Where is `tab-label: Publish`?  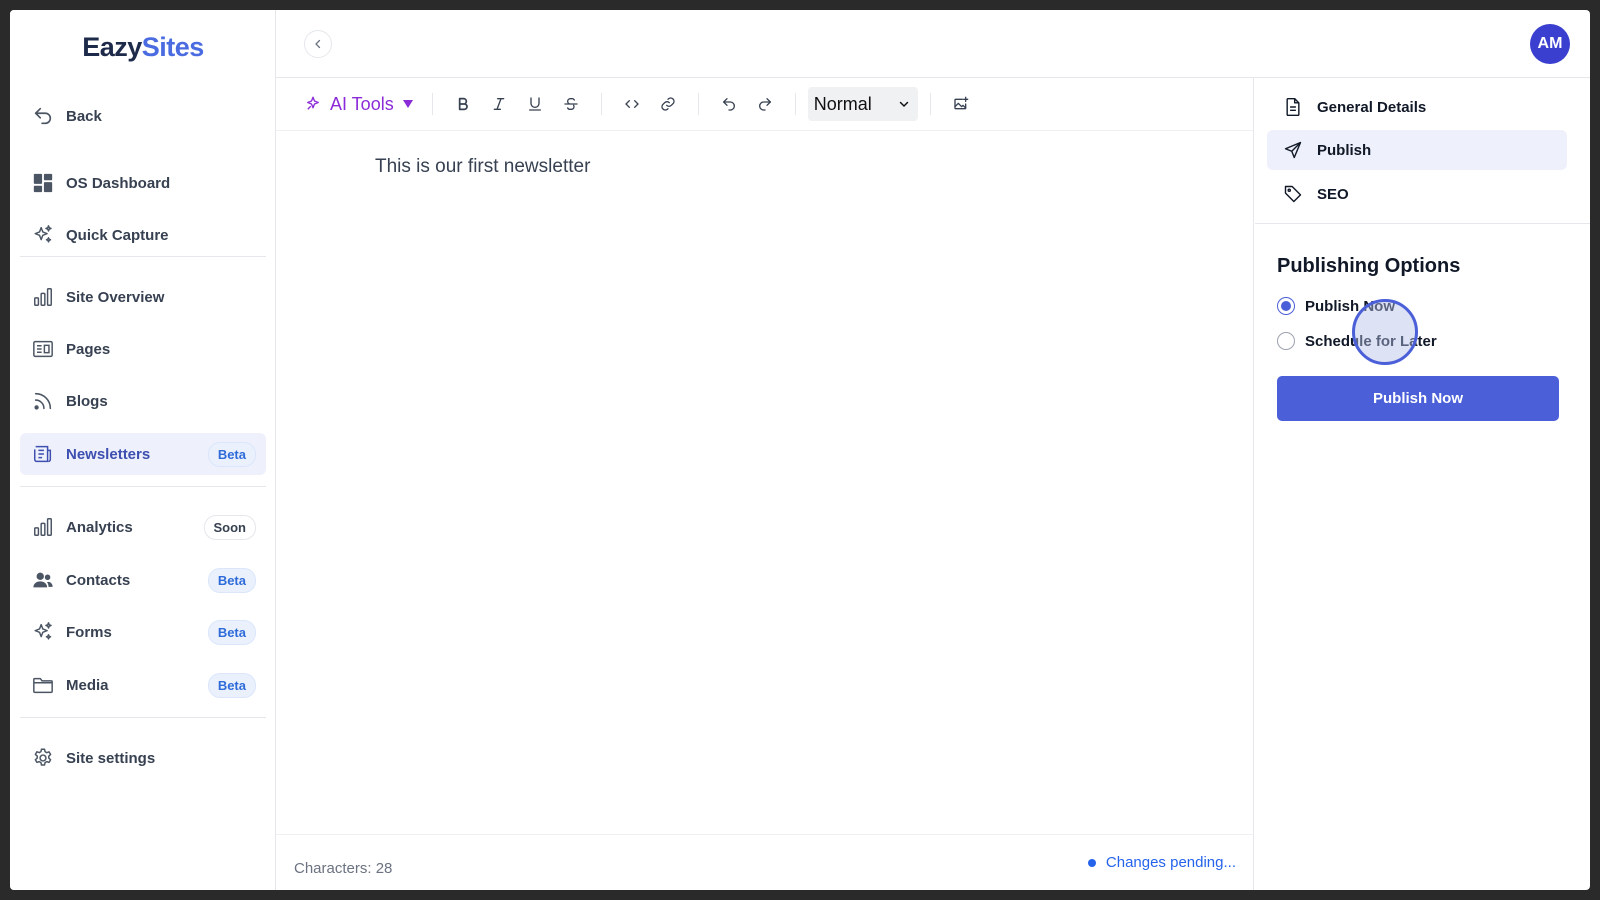 tab-label: Publish is located at coordinates (1344, 150).